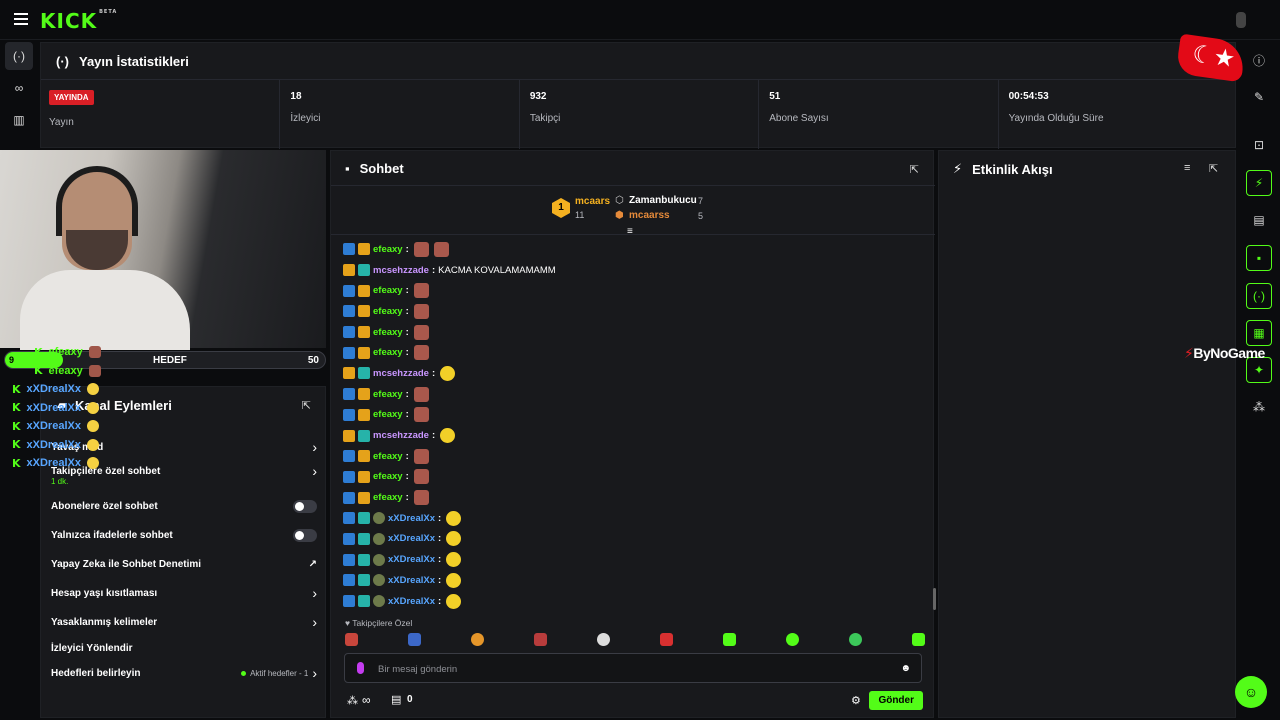  Describe the element at coordinates (663, 200) in the screenshot. I see `gifter-name: Zamanbukucu` at that location.